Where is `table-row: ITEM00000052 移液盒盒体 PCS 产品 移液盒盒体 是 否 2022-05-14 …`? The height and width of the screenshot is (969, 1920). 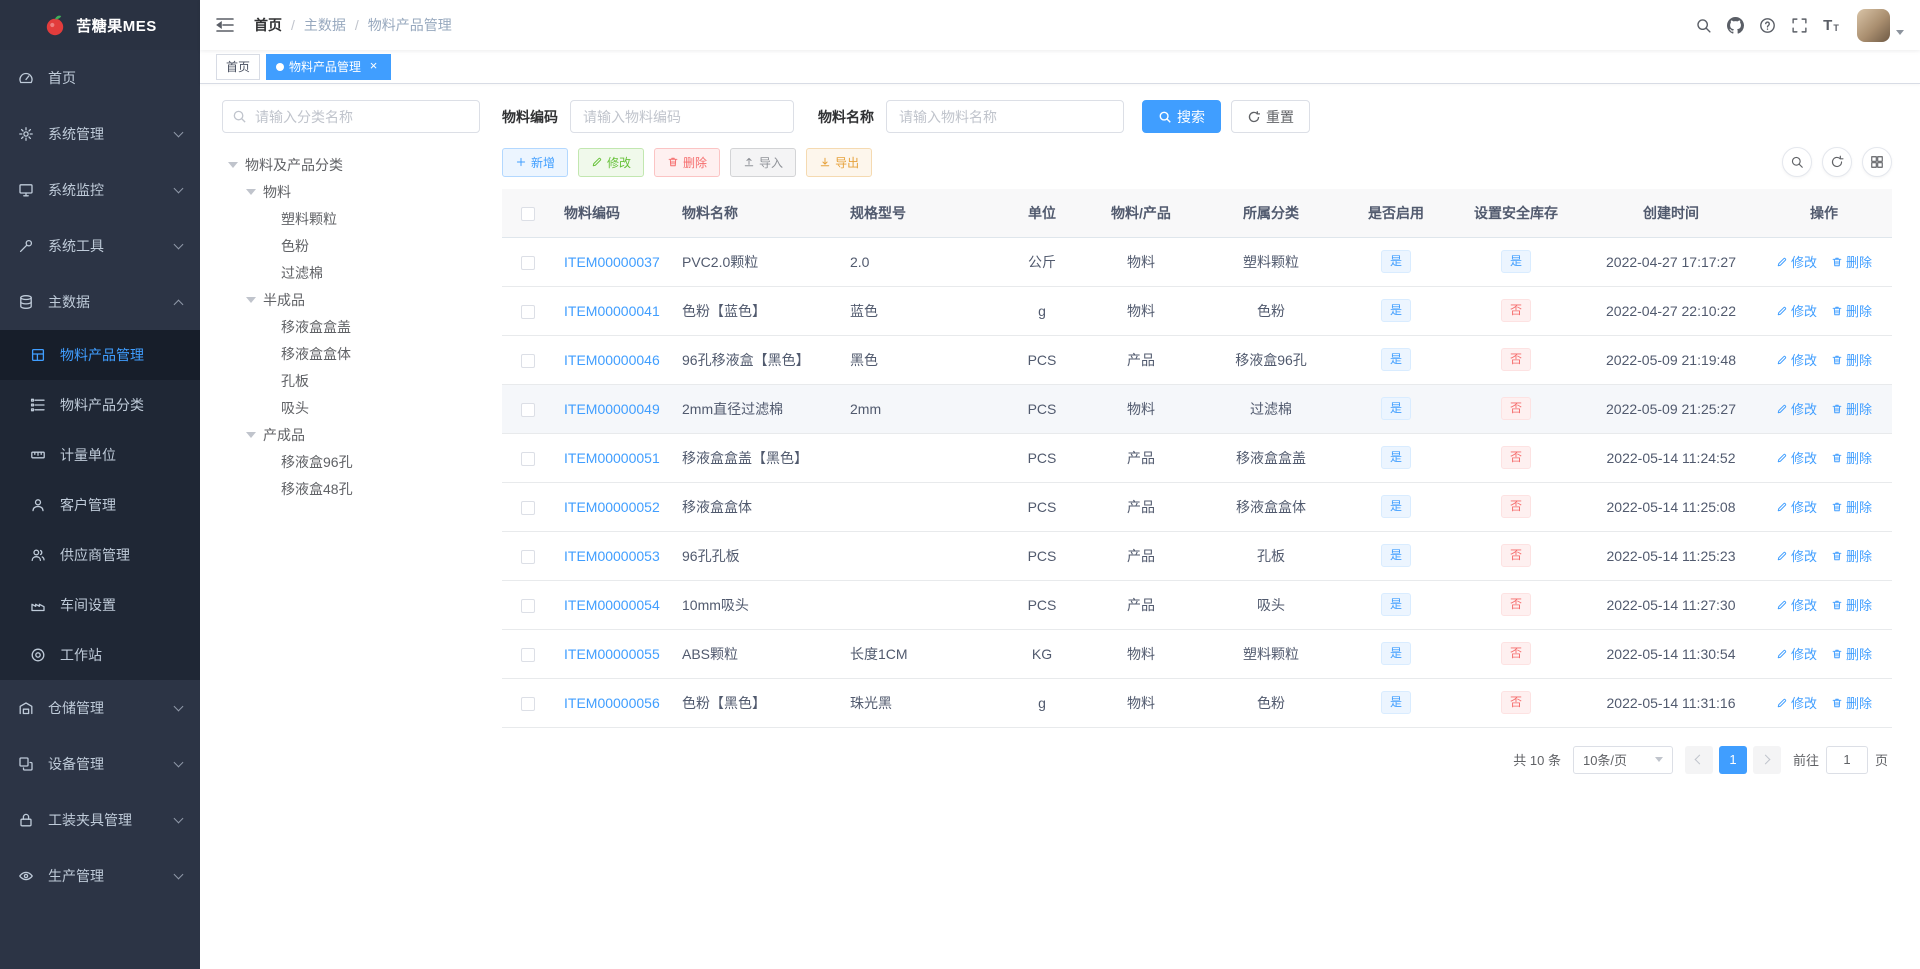
table-row: ITEM00000052 移液盒盒体 PCS 产品 移液盒盒体 是 否 2022-05-14 … is located at coordinates (1197, 507).